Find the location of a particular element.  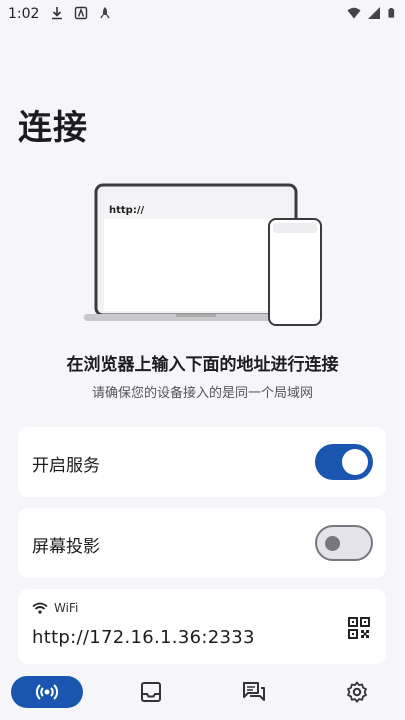

service-card: 开启服务 is located at coordinates (202, 462).